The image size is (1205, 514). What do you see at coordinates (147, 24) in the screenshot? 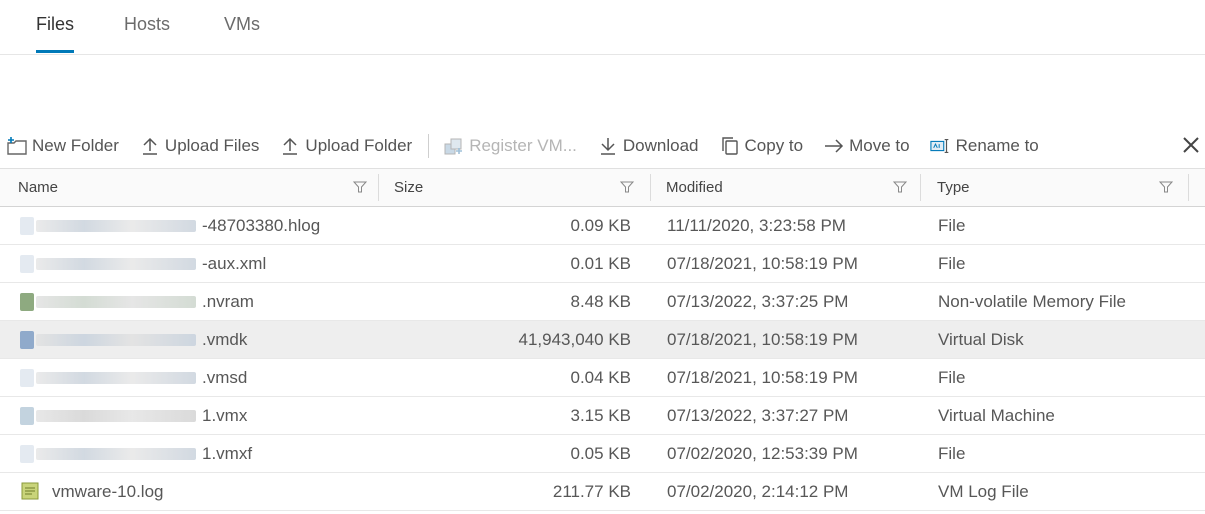
I see `tab-hosts: Hosts` at bounding box center [147, 24].